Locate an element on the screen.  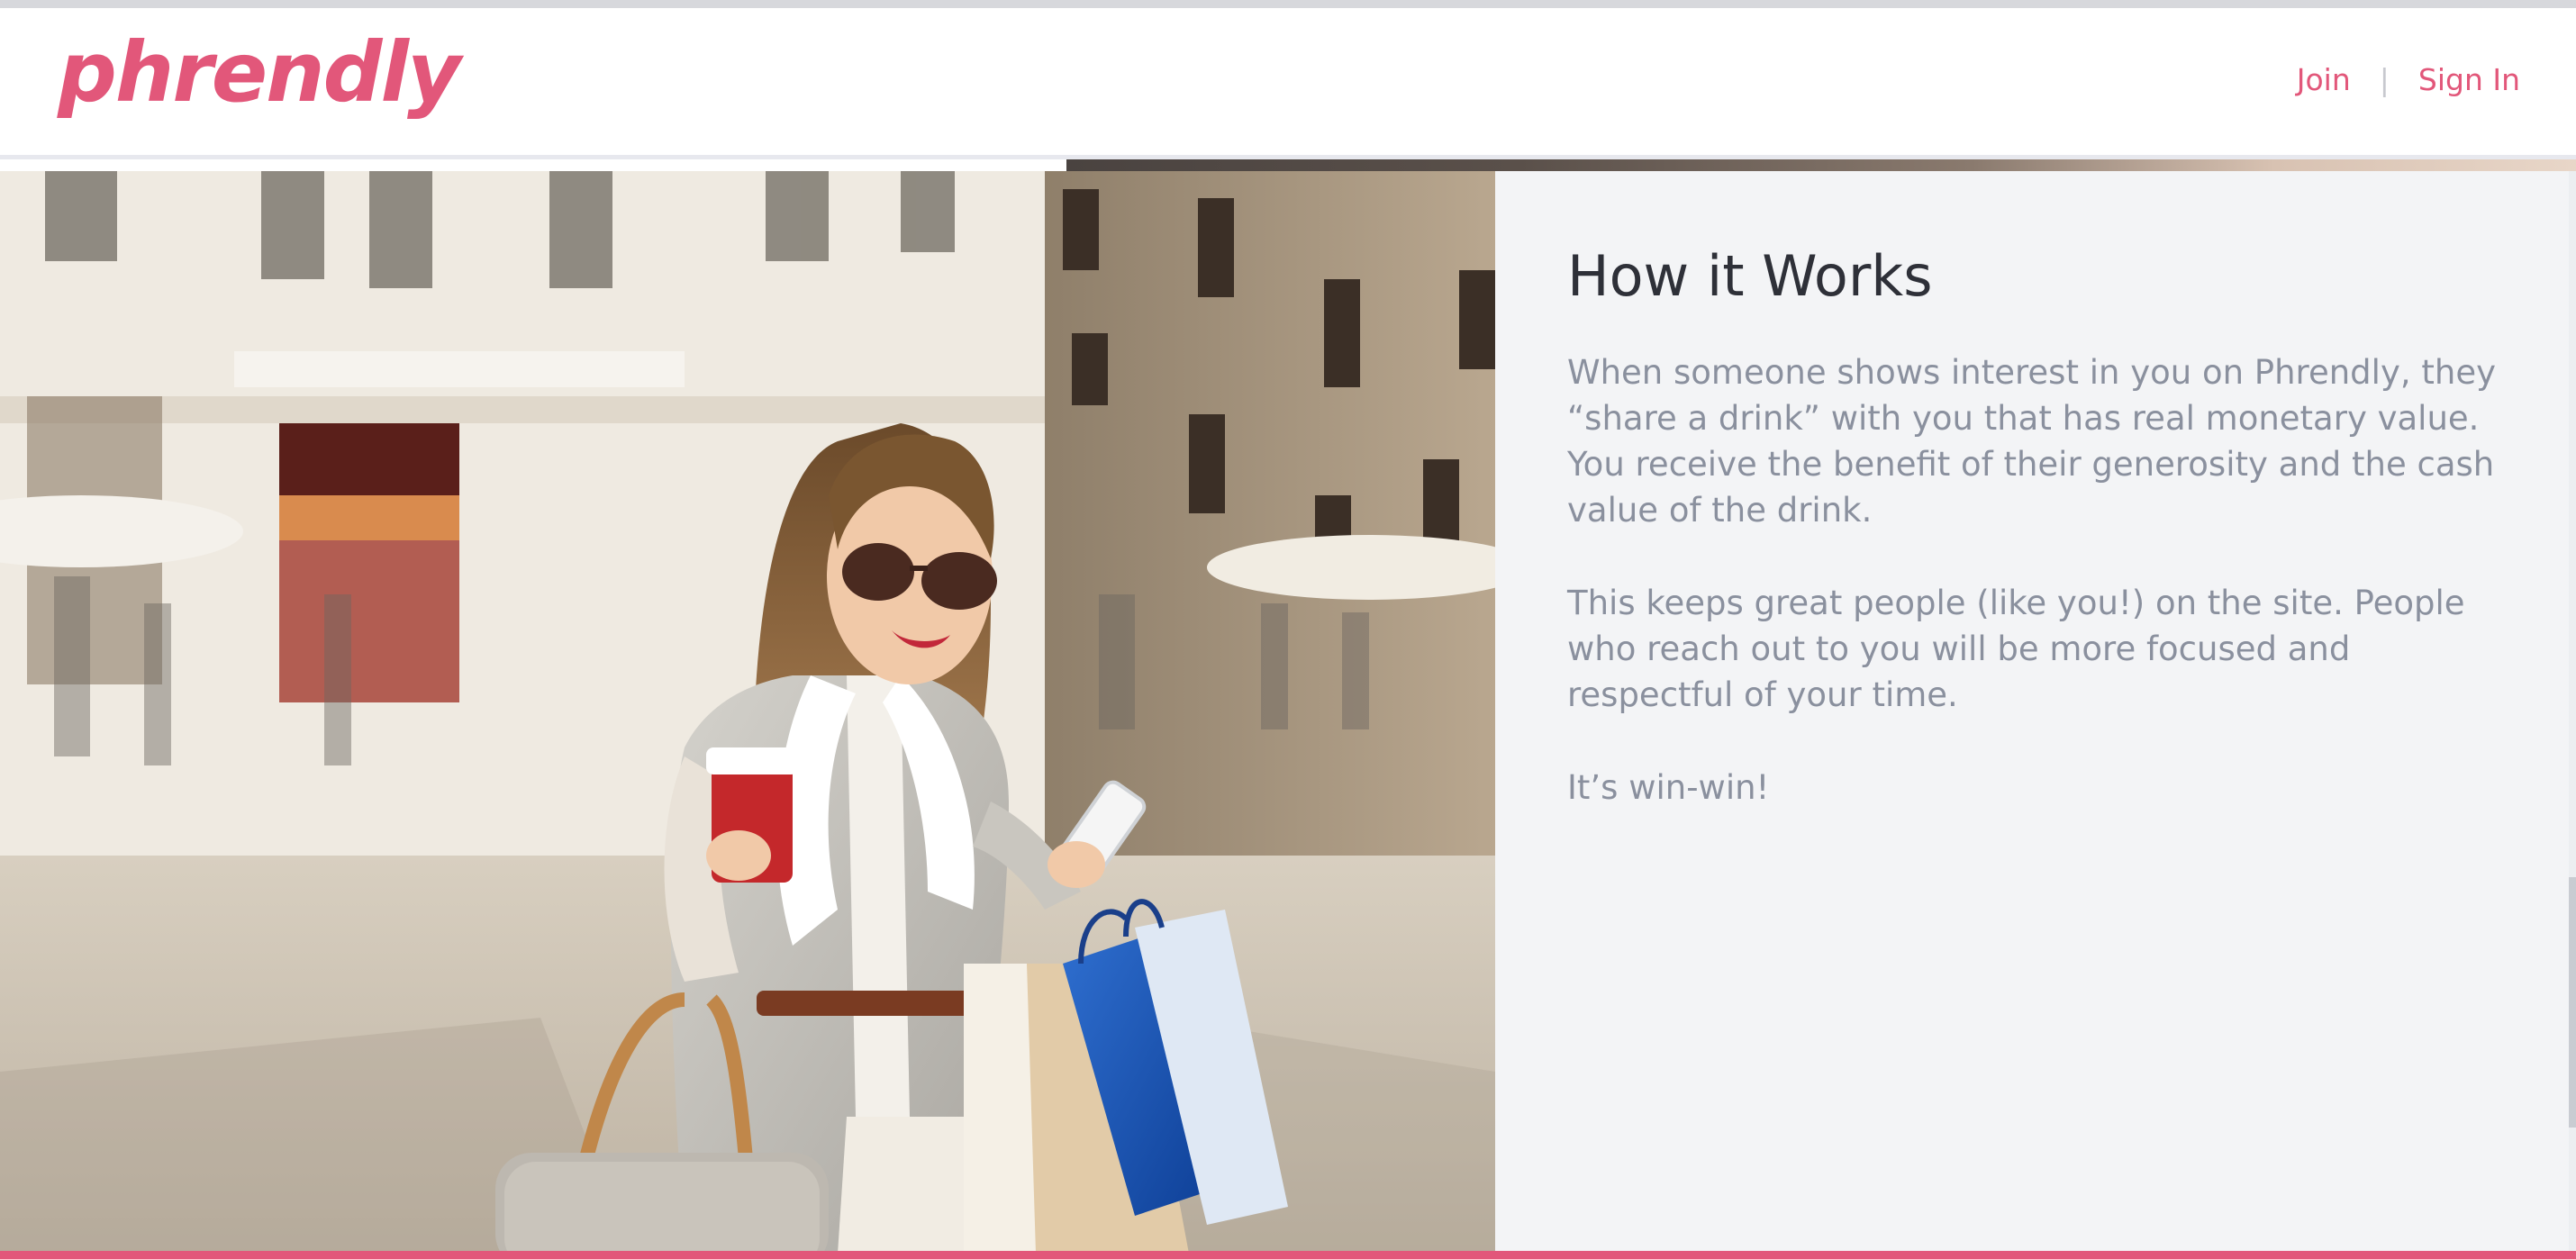
how-it-works-title: How it Works is located at coordinates (1750, 276).